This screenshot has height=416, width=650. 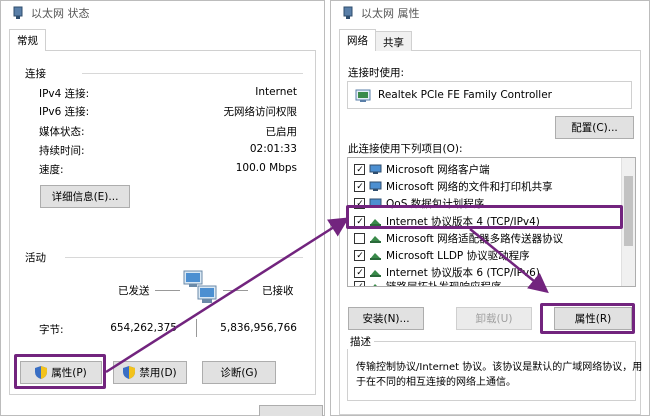 I want to click on properties-titlebar: 以太网 属性, so click(x=490, y=13).